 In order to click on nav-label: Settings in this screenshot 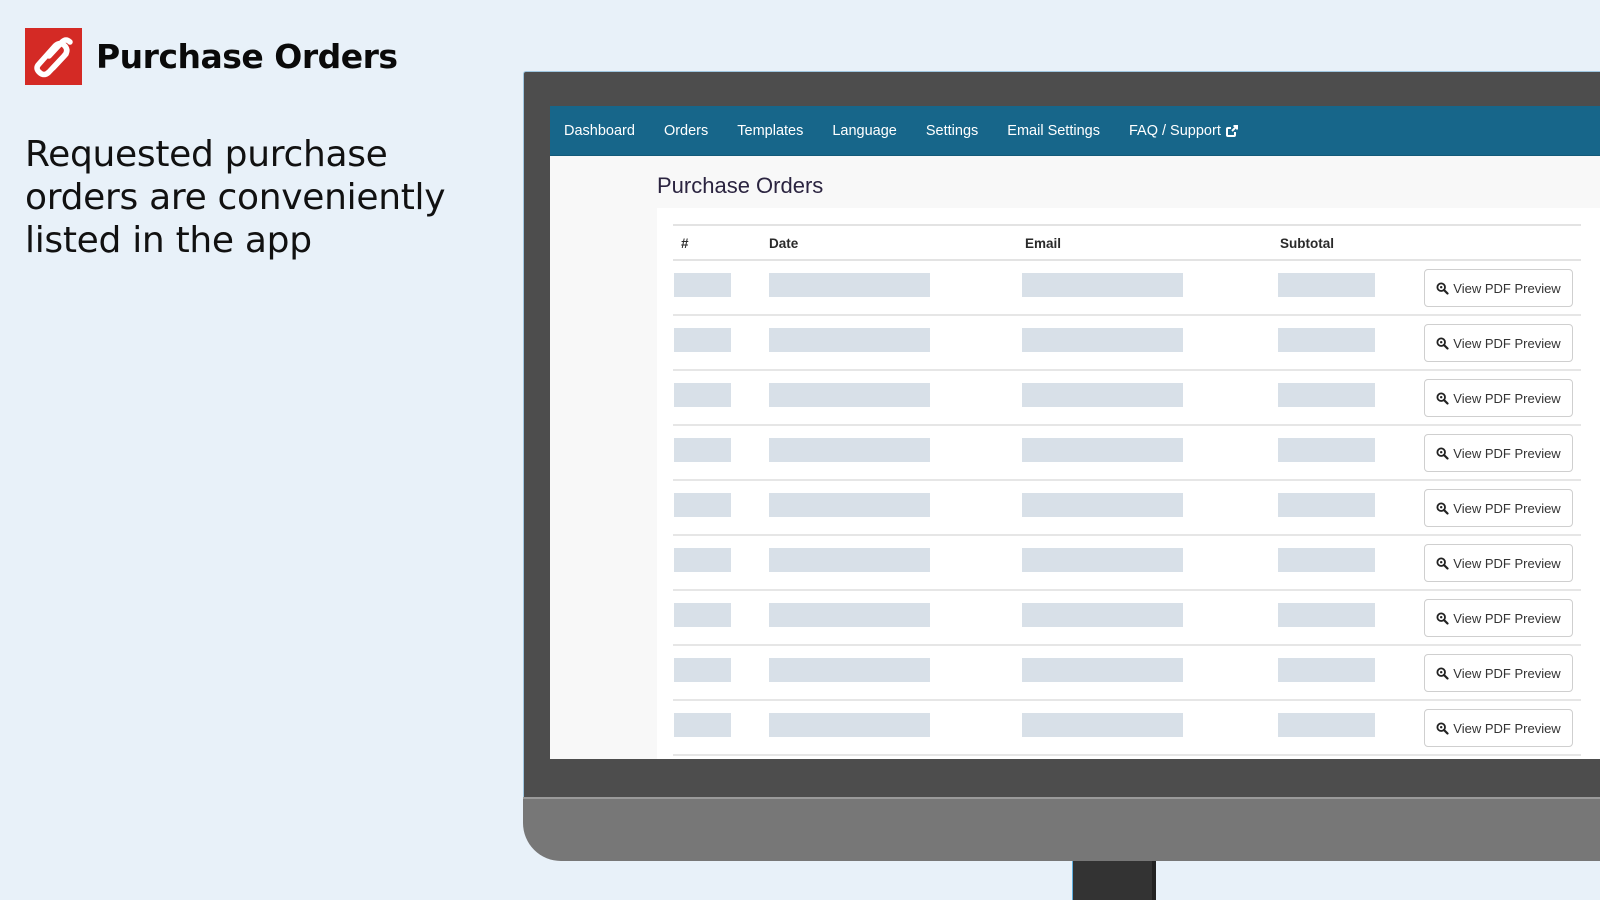, I will do `click(952, 130)`.